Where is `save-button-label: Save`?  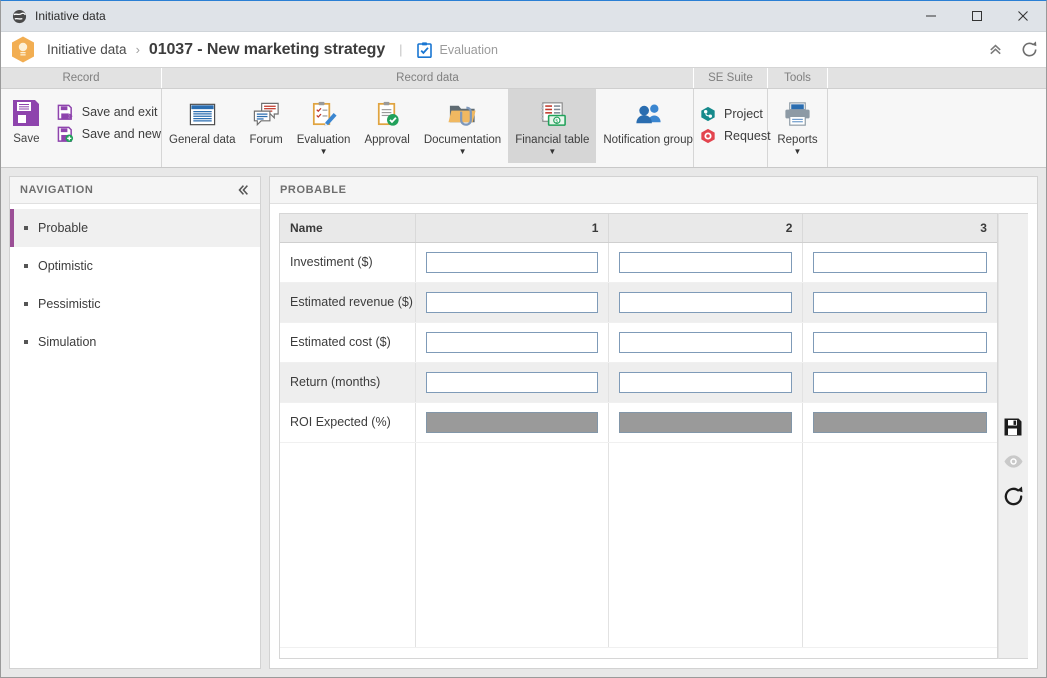 save-button-label: Save is located at coordinates (26, 139).